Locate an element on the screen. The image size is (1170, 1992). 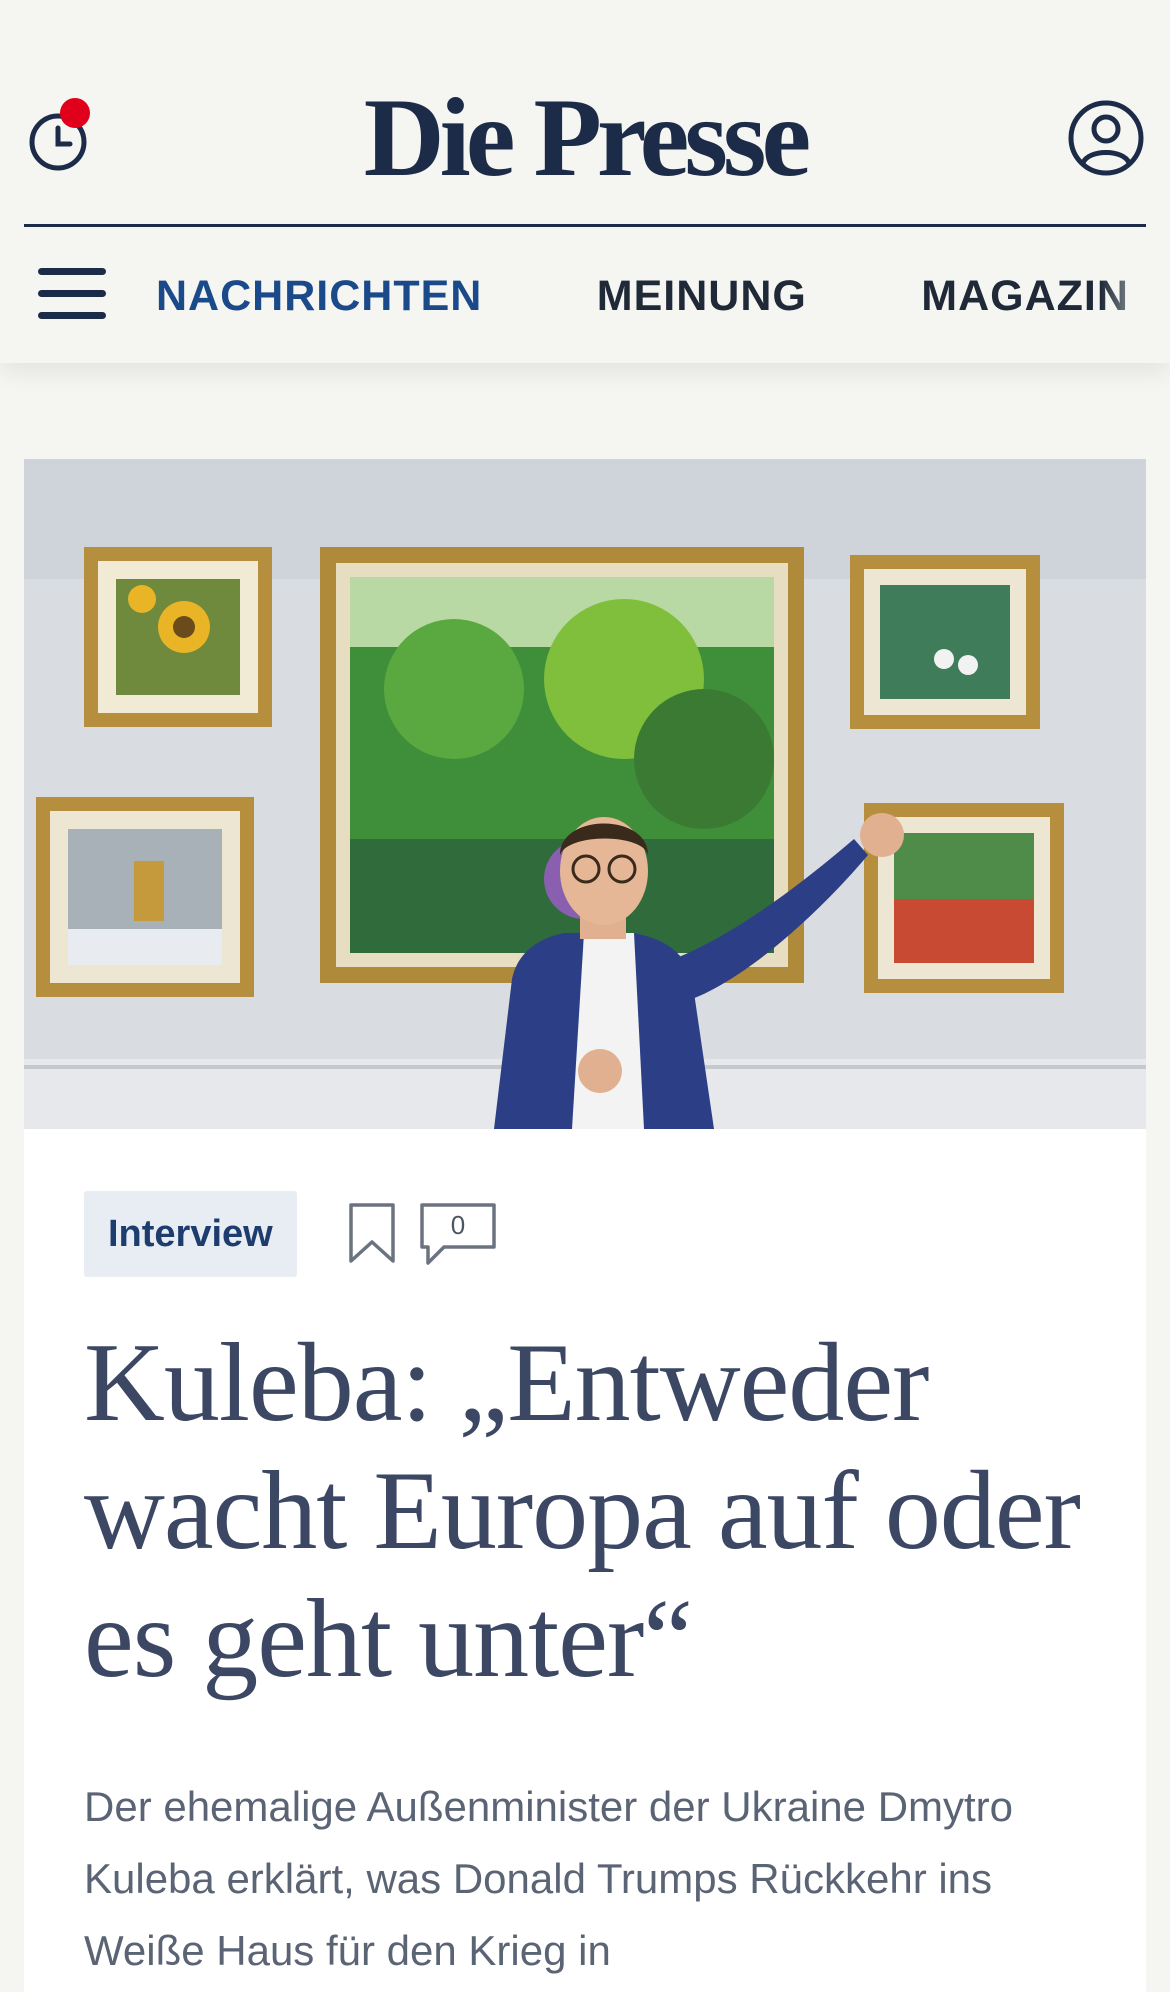
hamburger-menu-icon is located at coordinates (72, 296).